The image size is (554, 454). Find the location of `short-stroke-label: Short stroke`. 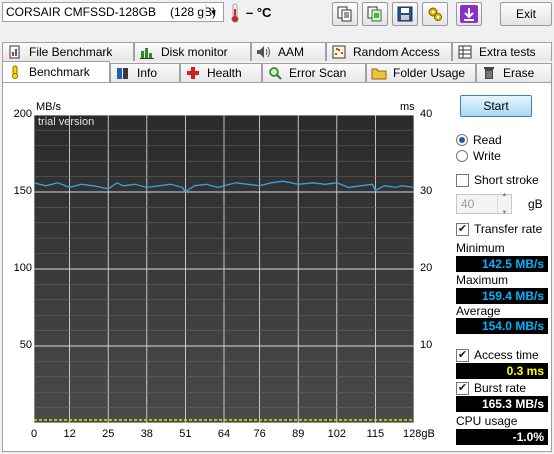

short-stroke-label: Short stroke is located at coordinates (506, 180).